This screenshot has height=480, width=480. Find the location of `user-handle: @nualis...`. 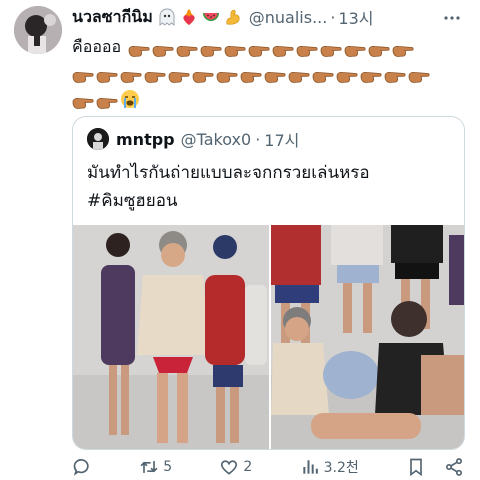

user-handle: @nualis... is located at coordinates (288, 17).